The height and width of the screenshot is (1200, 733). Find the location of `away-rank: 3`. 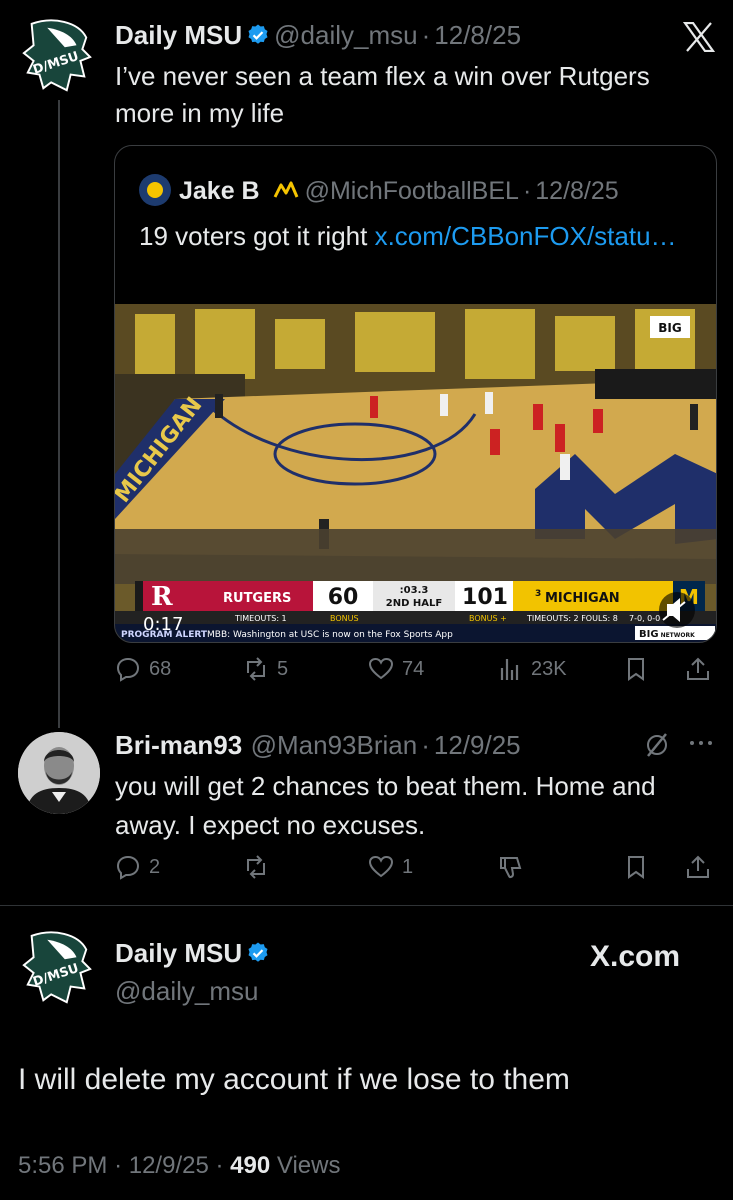

away-rank: 3 is located at coordinates (538, 594).